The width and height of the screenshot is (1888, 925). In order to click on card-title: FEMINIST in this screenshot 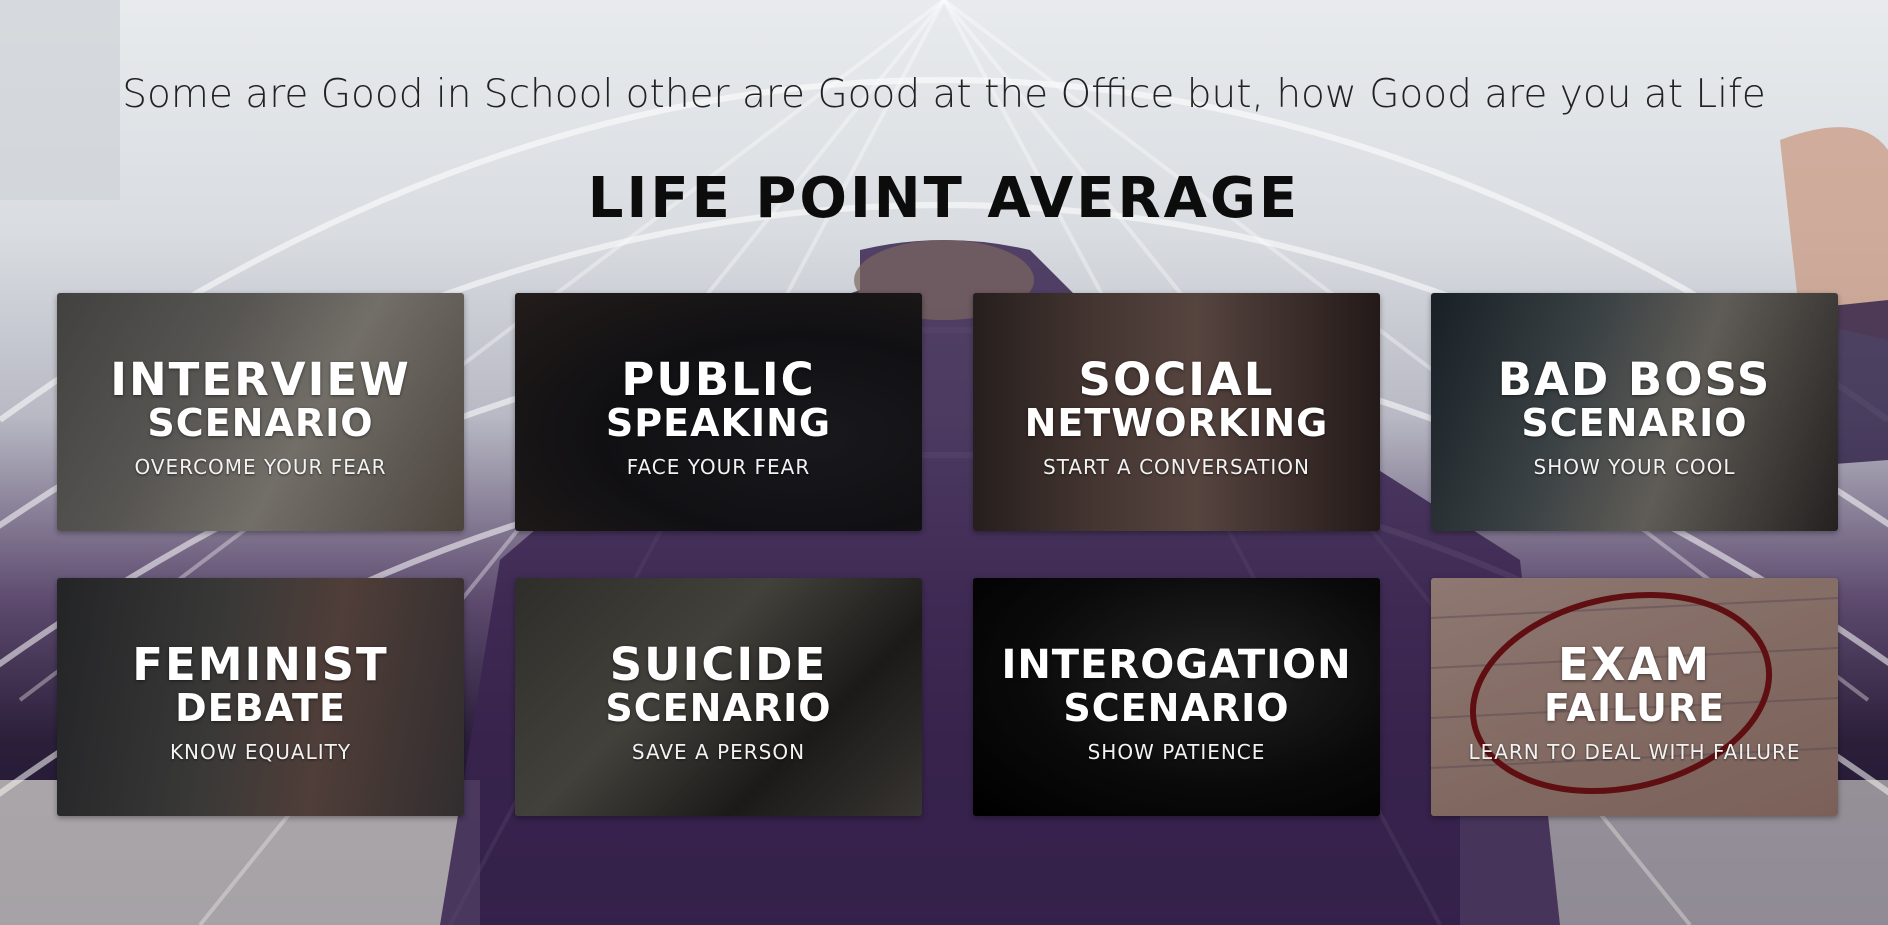, I will do `click(260, 664)`.